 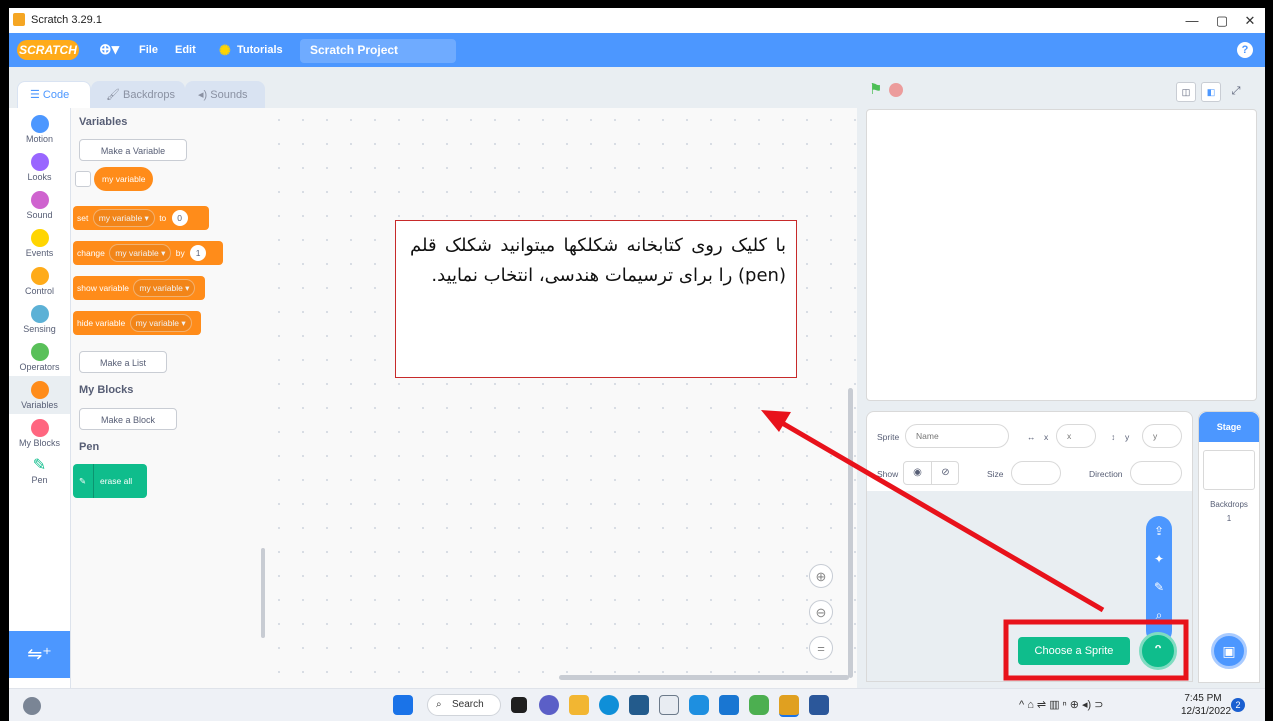 What do you see at coordinates (403, 705) in the screenshot?
I see `start-icon` at bounding box center [403, 705].